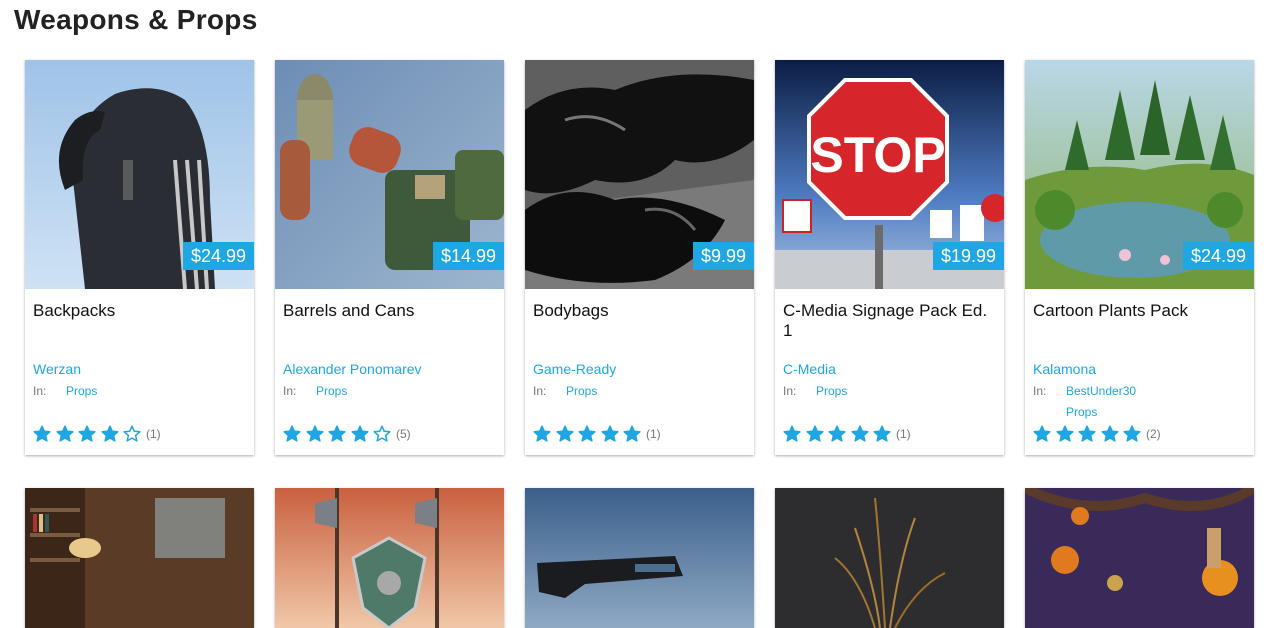  What do you see at coordinates (403, 434) in the screenshot?
I see `review-count: (5)` at bounding box center [403, 434].